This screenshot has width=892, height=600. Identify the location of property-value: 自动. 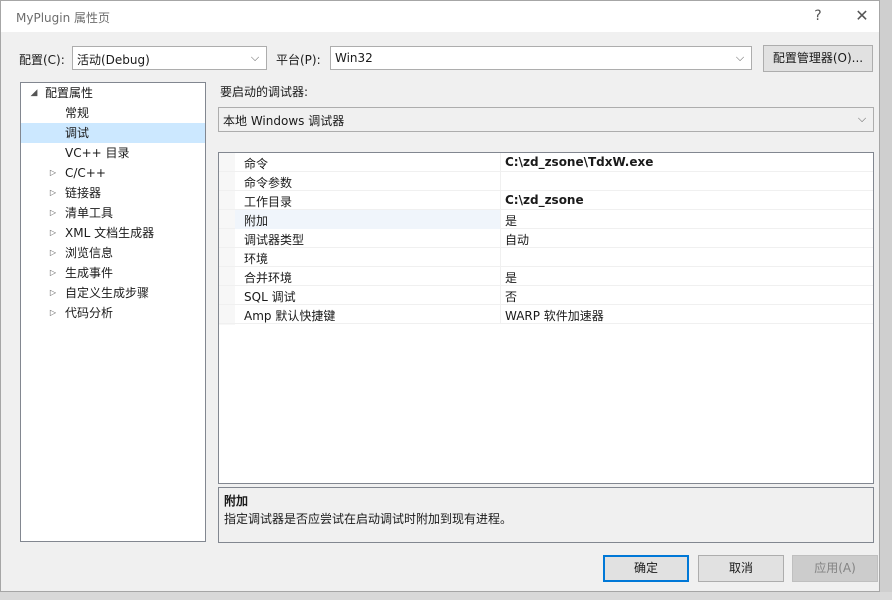
(517, 239).